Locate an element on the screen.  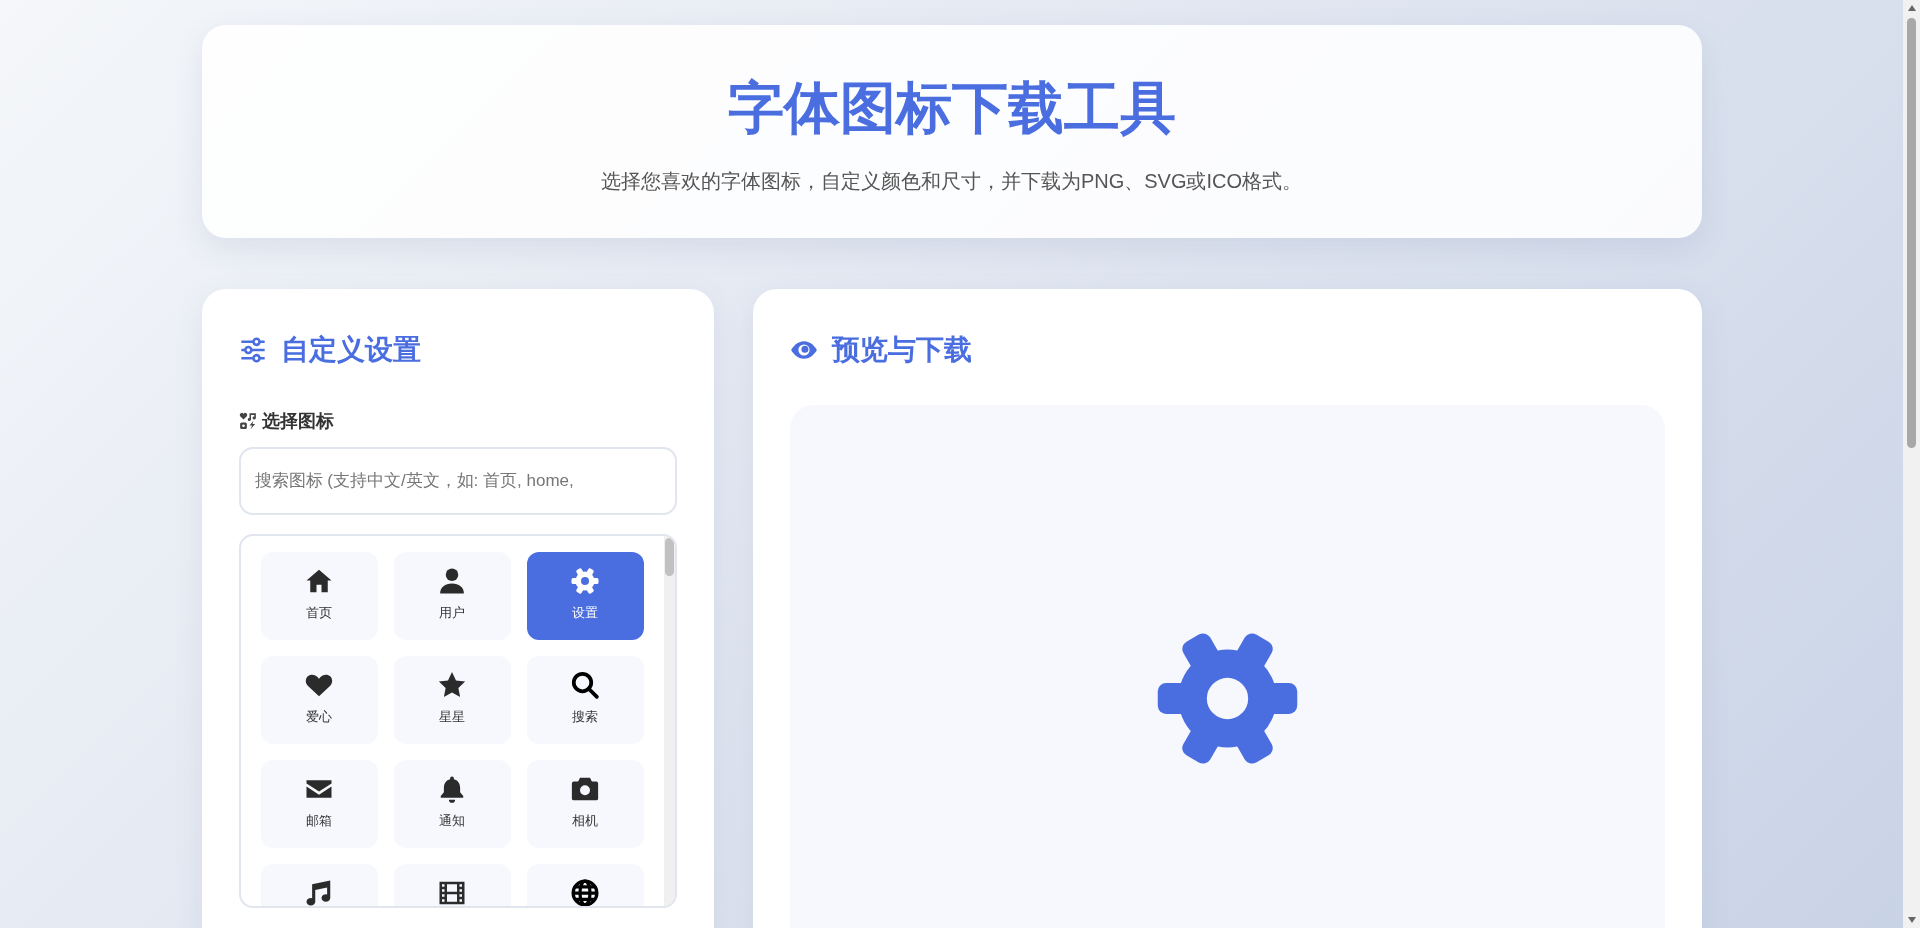
icon-tile: 爱心 is located at coordinates (319, 700).